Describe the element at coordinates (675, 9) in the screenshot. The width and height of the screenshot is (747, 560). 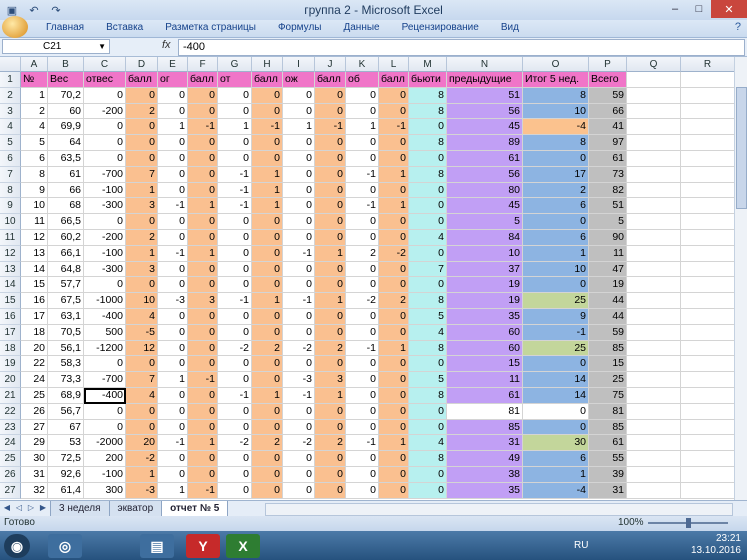
I see `minimize-button: –` at that location.